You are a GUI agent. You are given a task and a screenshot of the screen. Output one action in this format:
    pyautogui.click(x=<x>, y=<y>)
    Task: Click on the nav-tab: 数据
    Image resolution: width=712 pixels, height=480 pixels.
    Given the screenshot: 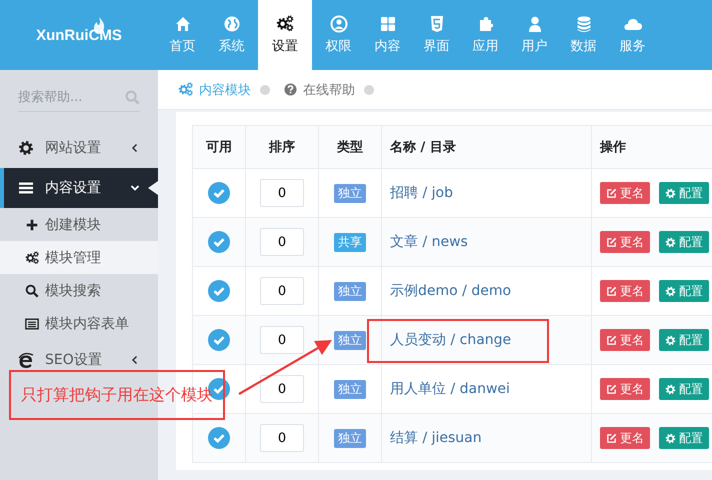 What is the action you would take?
    pyautogui.click(x=583, y=35)
    